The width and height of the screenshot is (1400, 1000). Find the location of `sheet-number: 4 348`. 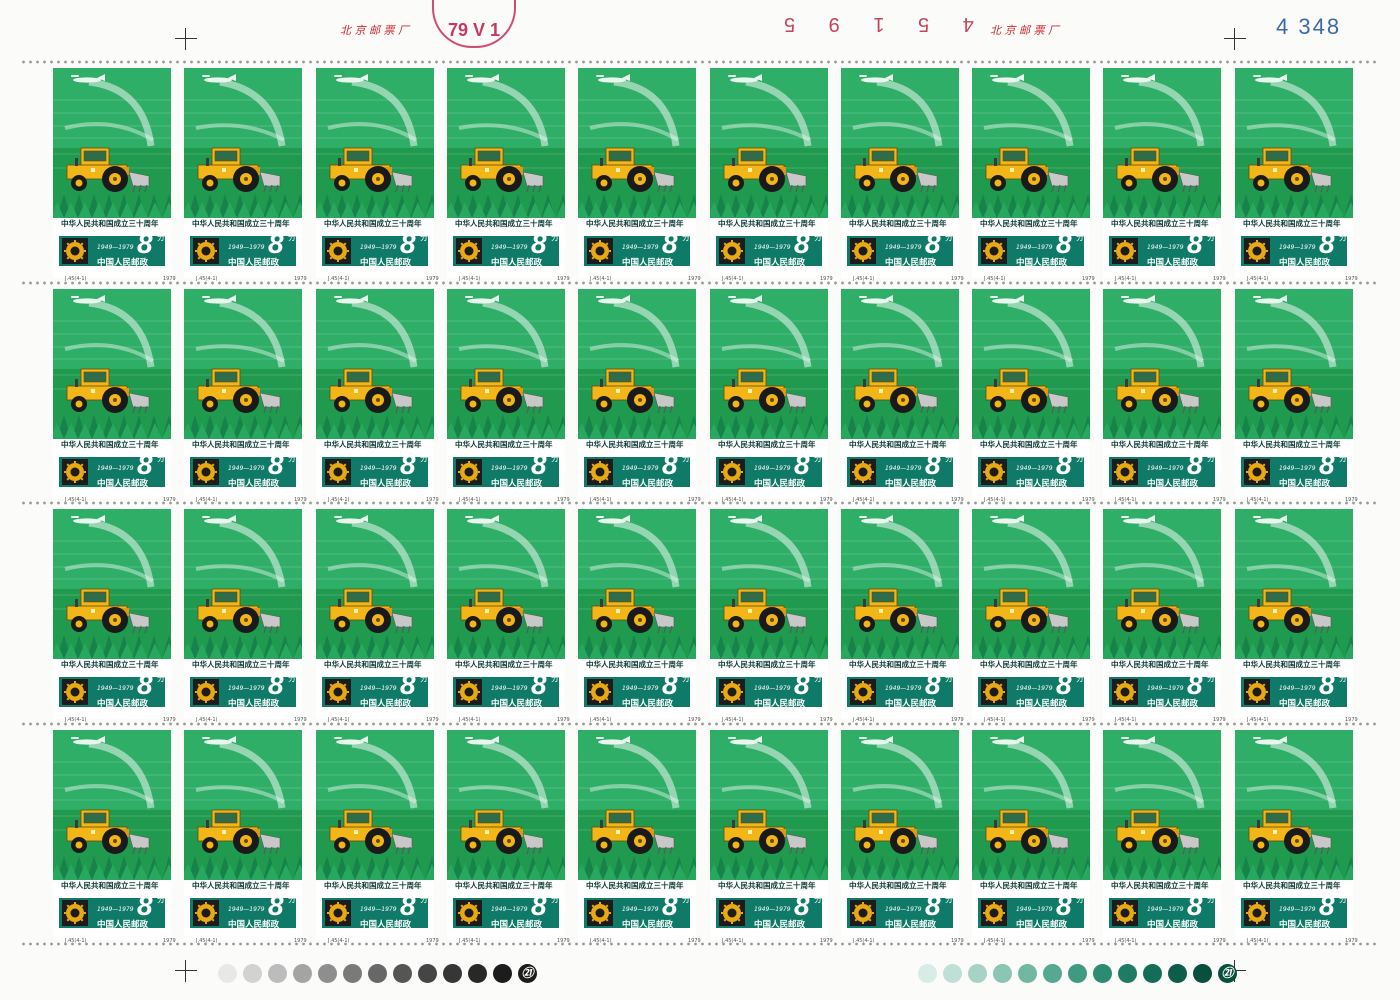

sheet-number: 4 348 is located at coordinates (1309, 26).